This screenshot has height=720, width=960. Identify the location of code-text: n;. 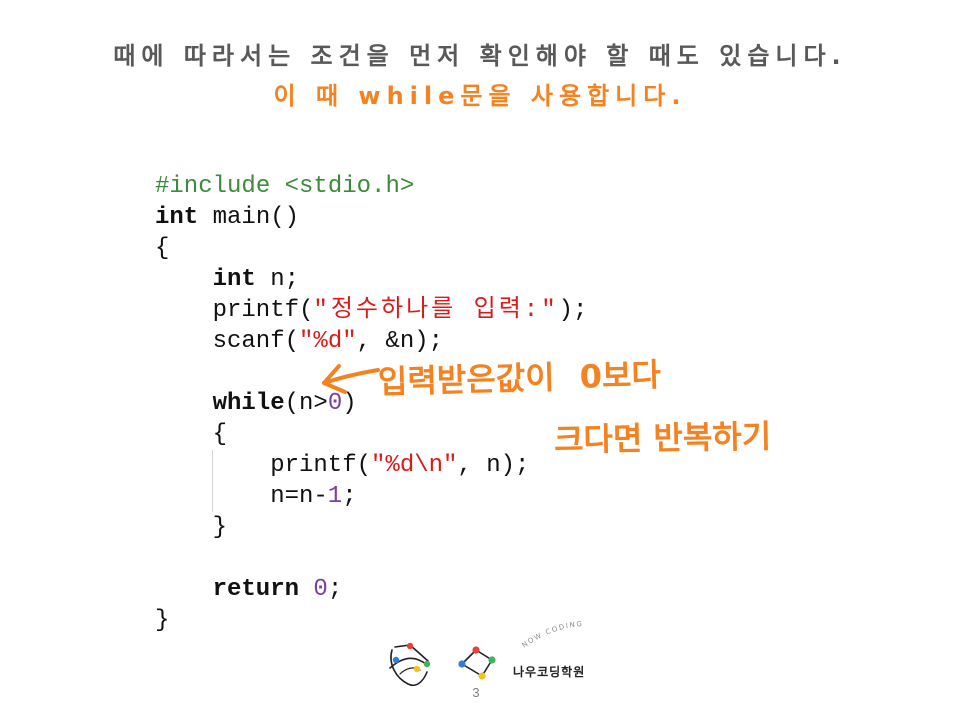
(277, 279).